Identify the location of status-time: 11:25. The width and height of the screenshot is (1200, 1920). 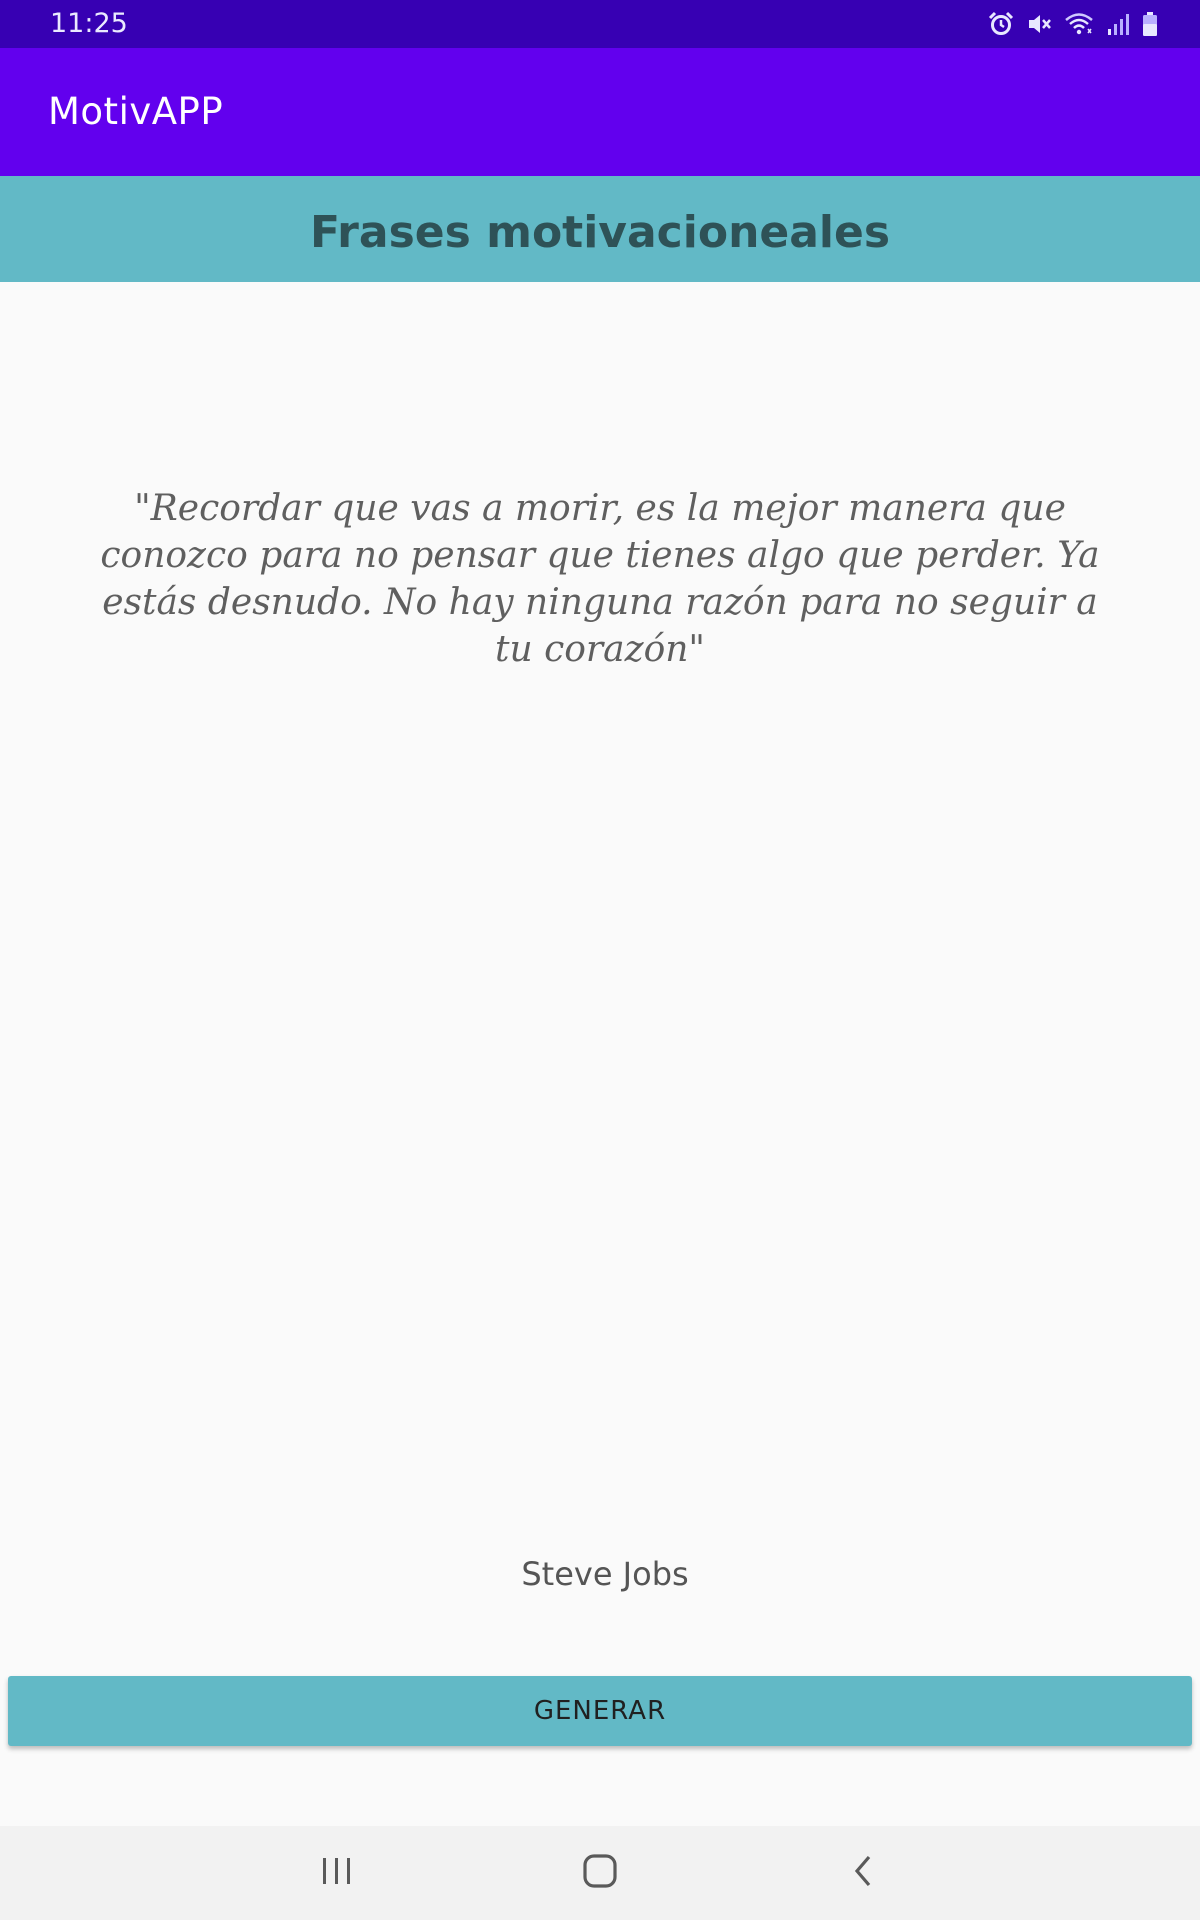
(89, 23).